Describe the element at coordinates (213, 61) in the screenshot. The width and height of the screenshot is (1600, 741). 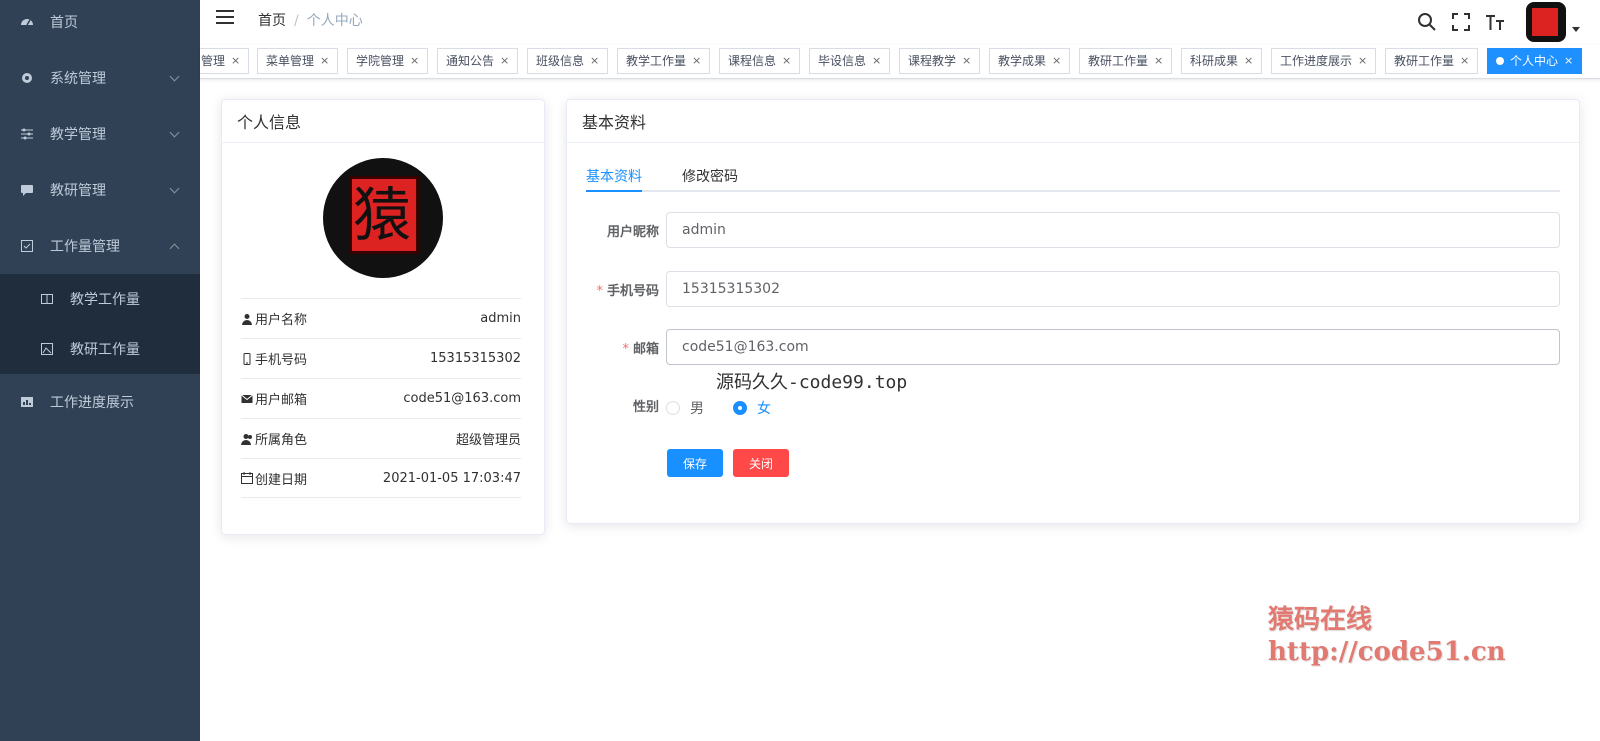
I see `tag-label: 管理` at that location.